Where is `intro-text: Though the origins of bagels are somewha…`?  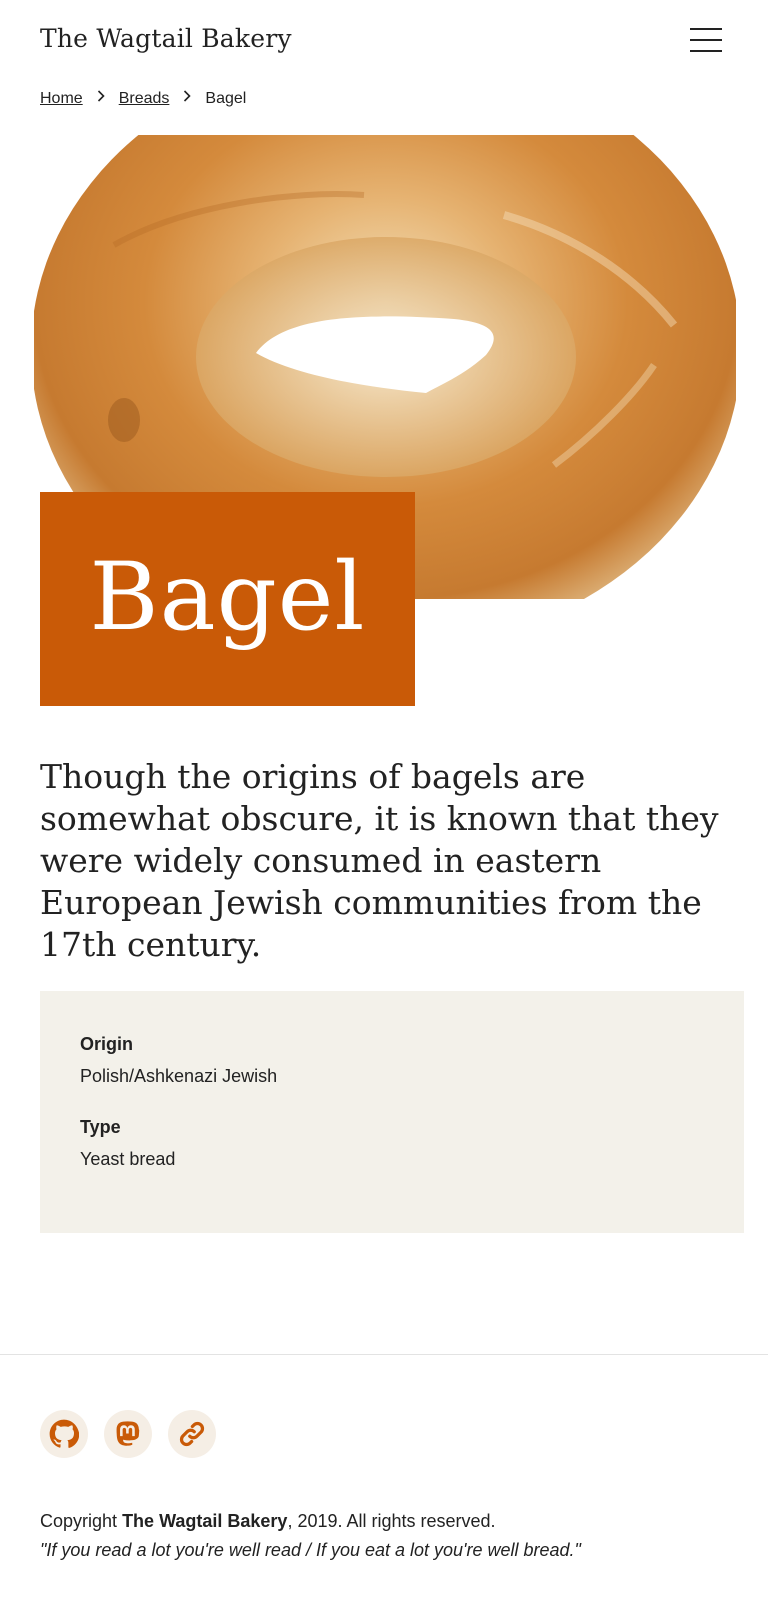
intro-text: Though the origins of bagels are somewha… is located at coordinates (379, 860).